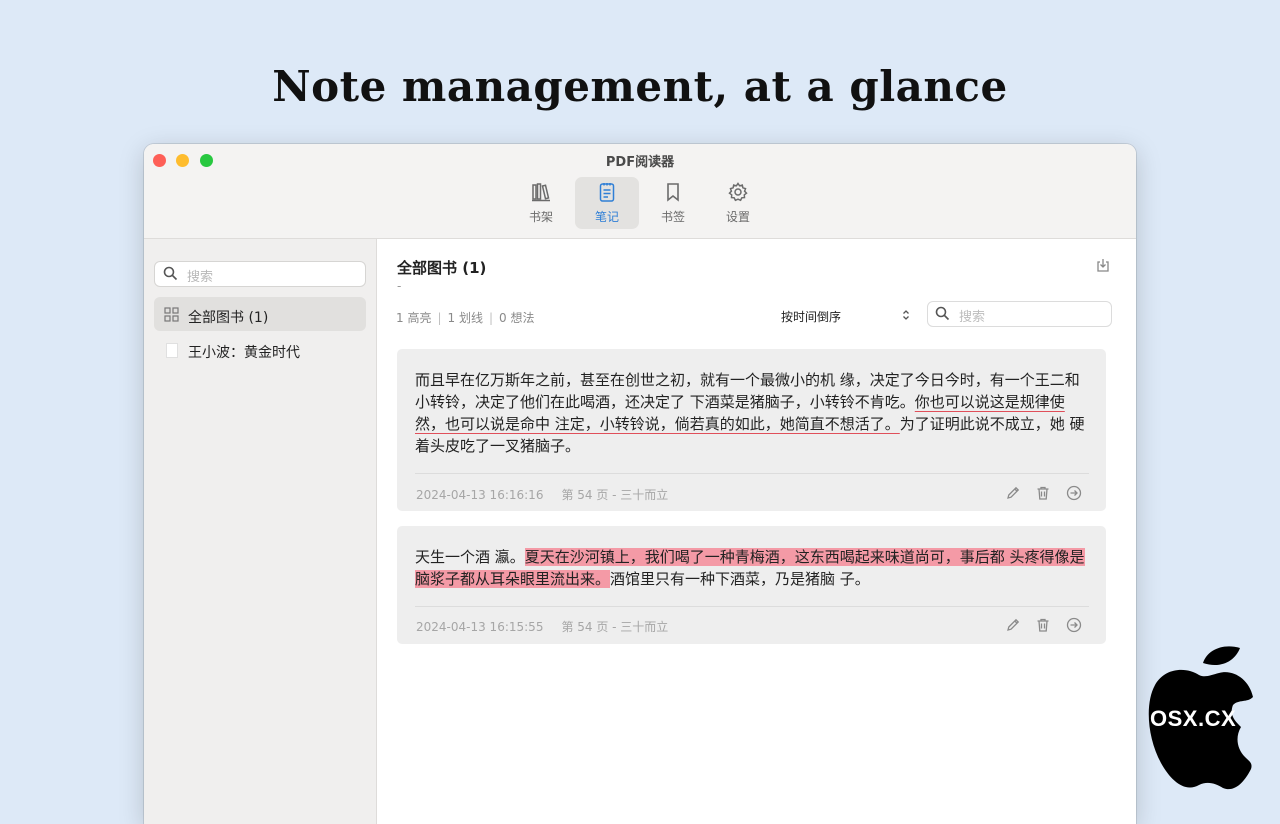 The width and height of the screenshot is (1280, 824). What do you see at coordinates (673, 192) in the screenshot?
I see `bookmark-icon` at bounding box center [673, 192].